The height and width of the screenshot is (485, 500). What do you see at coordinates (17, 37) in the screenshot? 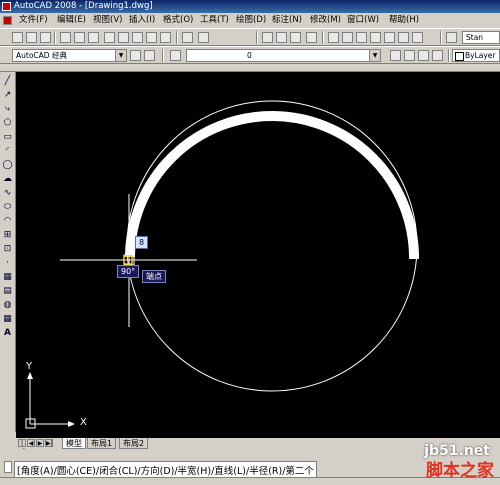
I see `new-icon` at bounding box center [17, 37].